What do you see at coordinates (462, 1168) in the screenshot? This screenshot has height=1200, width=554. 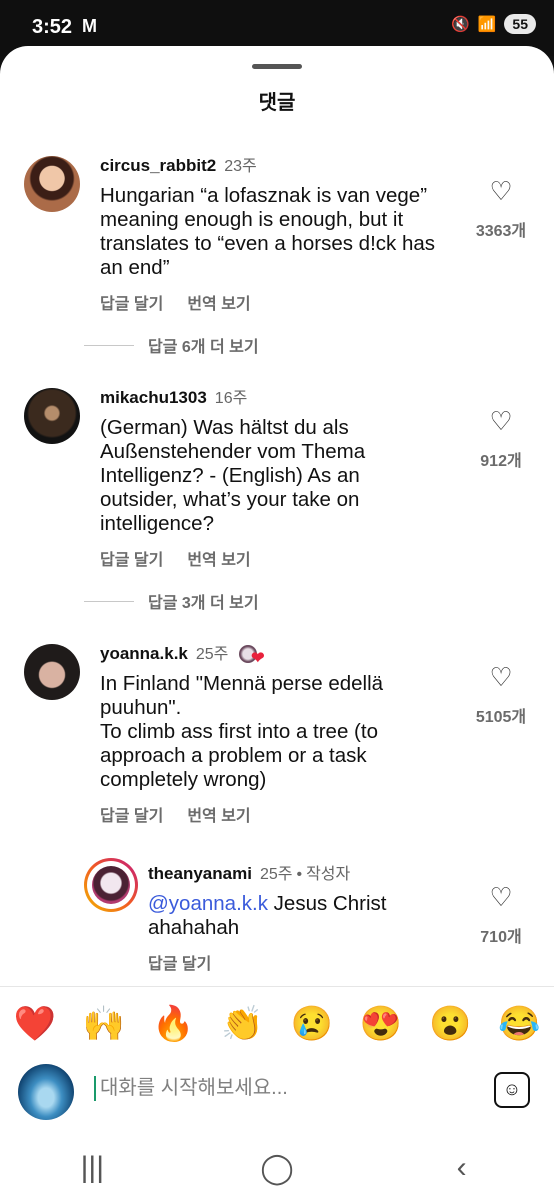 I see `back-icon: ‹` at bounding box center [462, 1168].